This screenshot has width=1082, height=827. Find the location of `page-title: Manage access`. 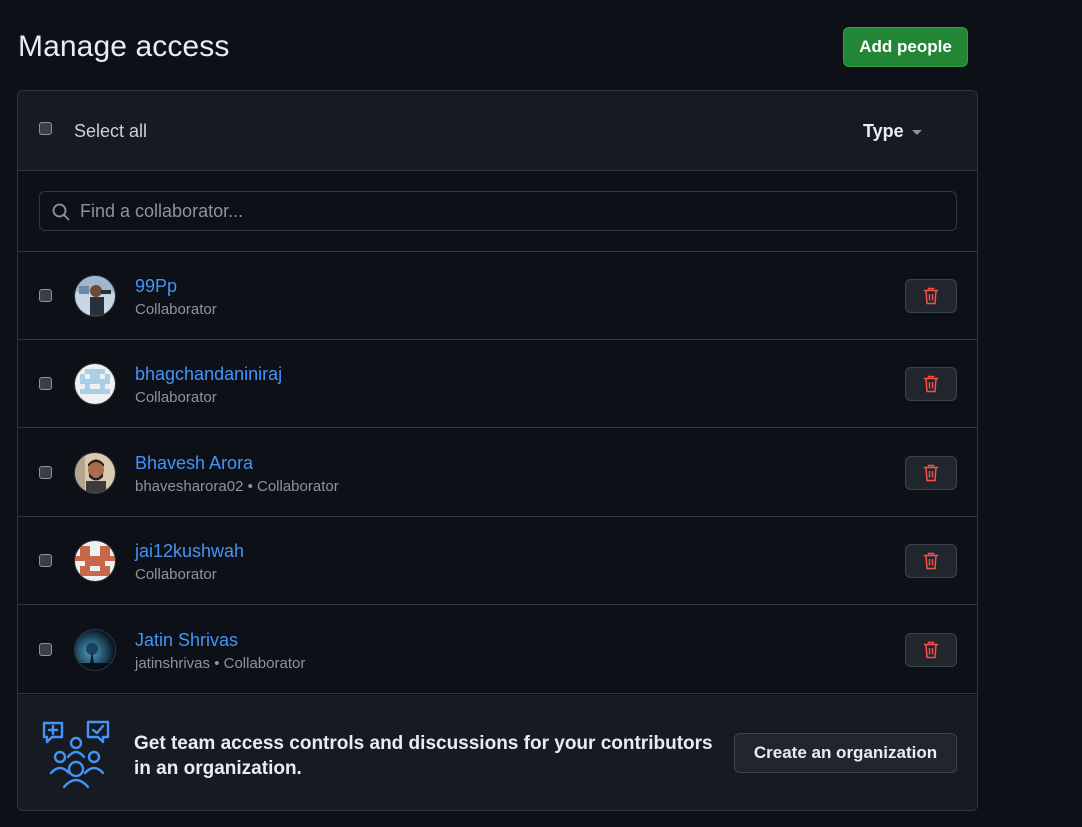

page-title: Manage access is located at coordinates (124, 46).